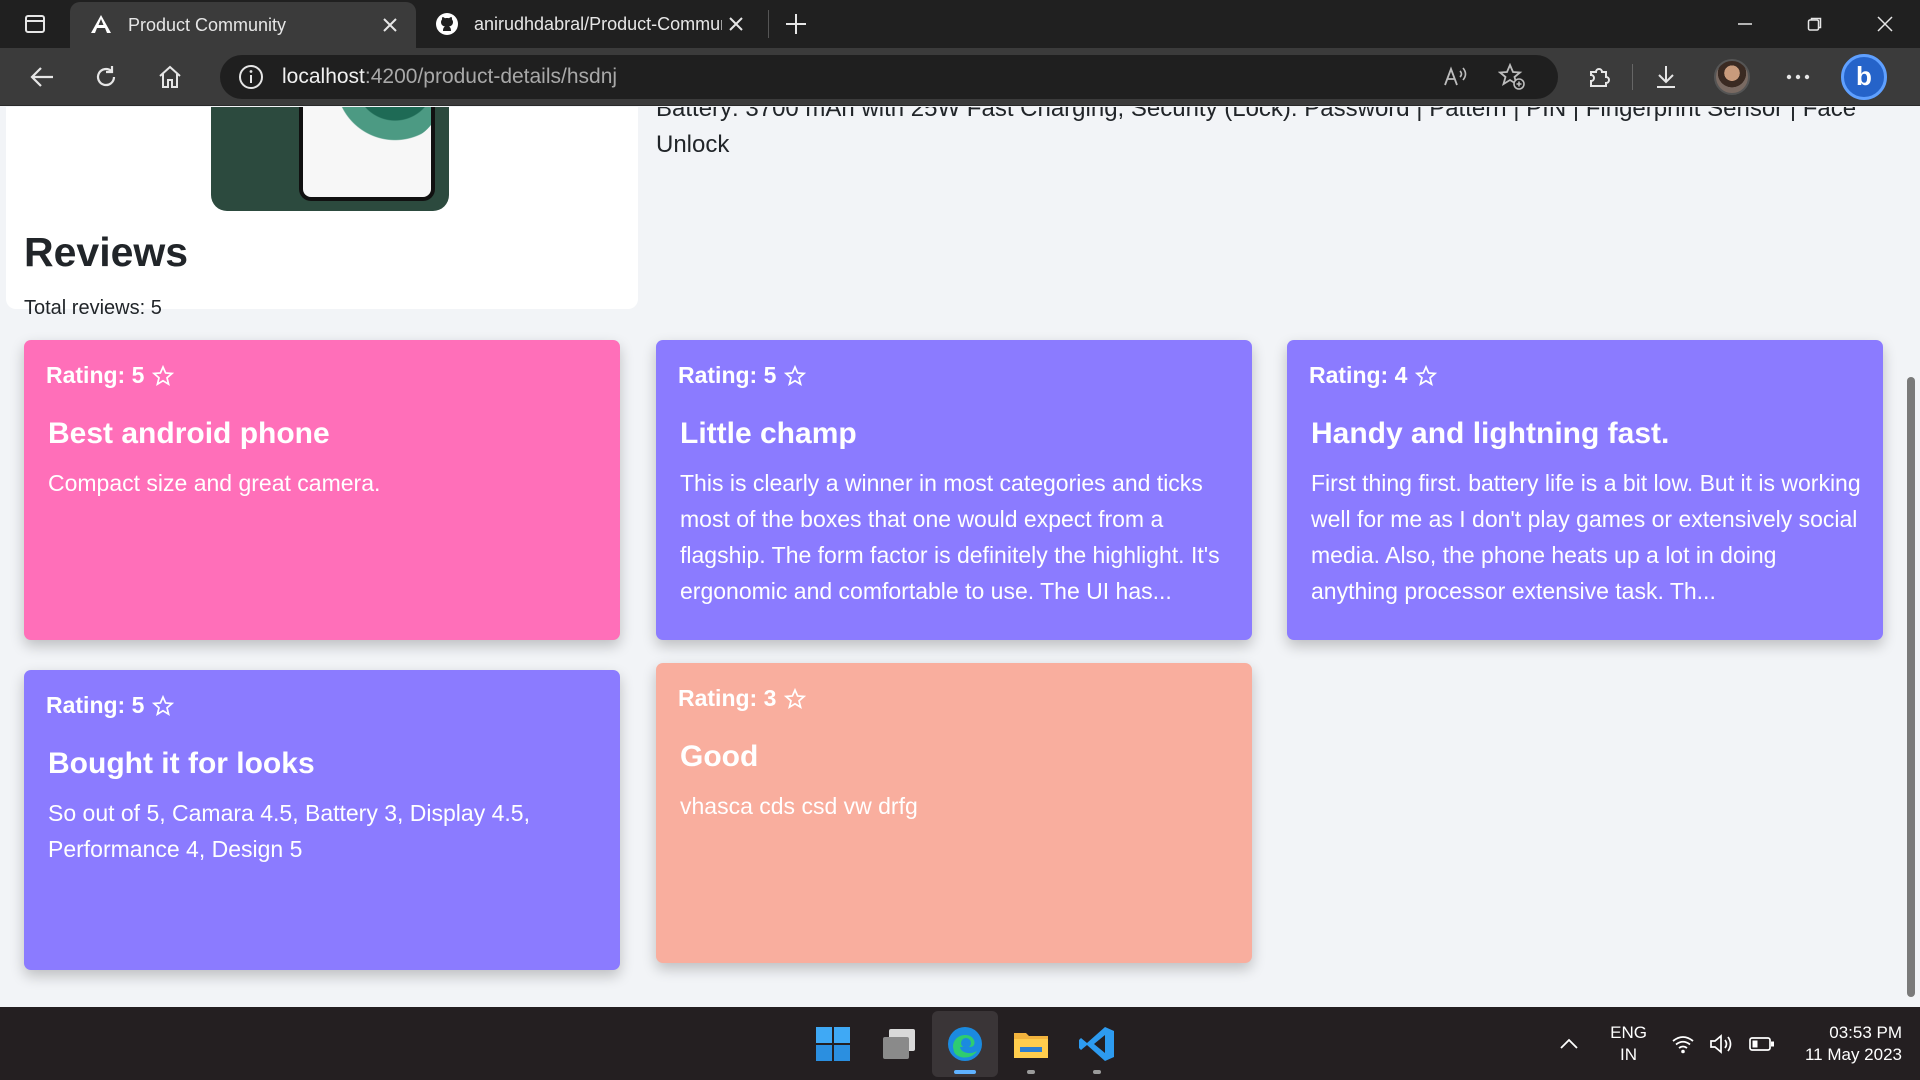 This screenshot has height=1080, width=1920. What do you see at coordinates (101, 25) in the screenshot?
I see `angular-icon` at bounding box center [101, 25].